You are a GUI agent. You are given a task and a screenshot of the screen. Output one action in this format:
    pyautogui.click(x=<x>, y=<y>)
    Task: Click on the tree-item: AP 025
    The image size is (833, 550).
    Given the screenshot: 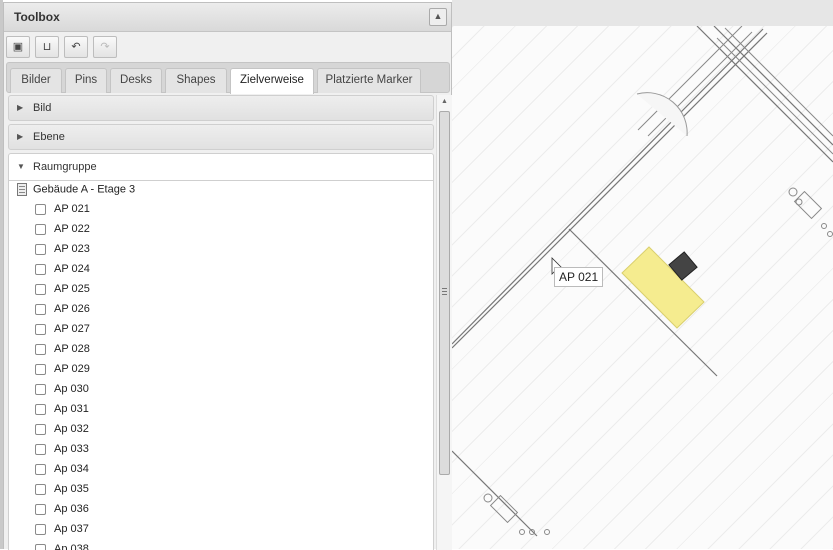 What is the action you would take?
    pyautogui.click(x=62, y=293)
    